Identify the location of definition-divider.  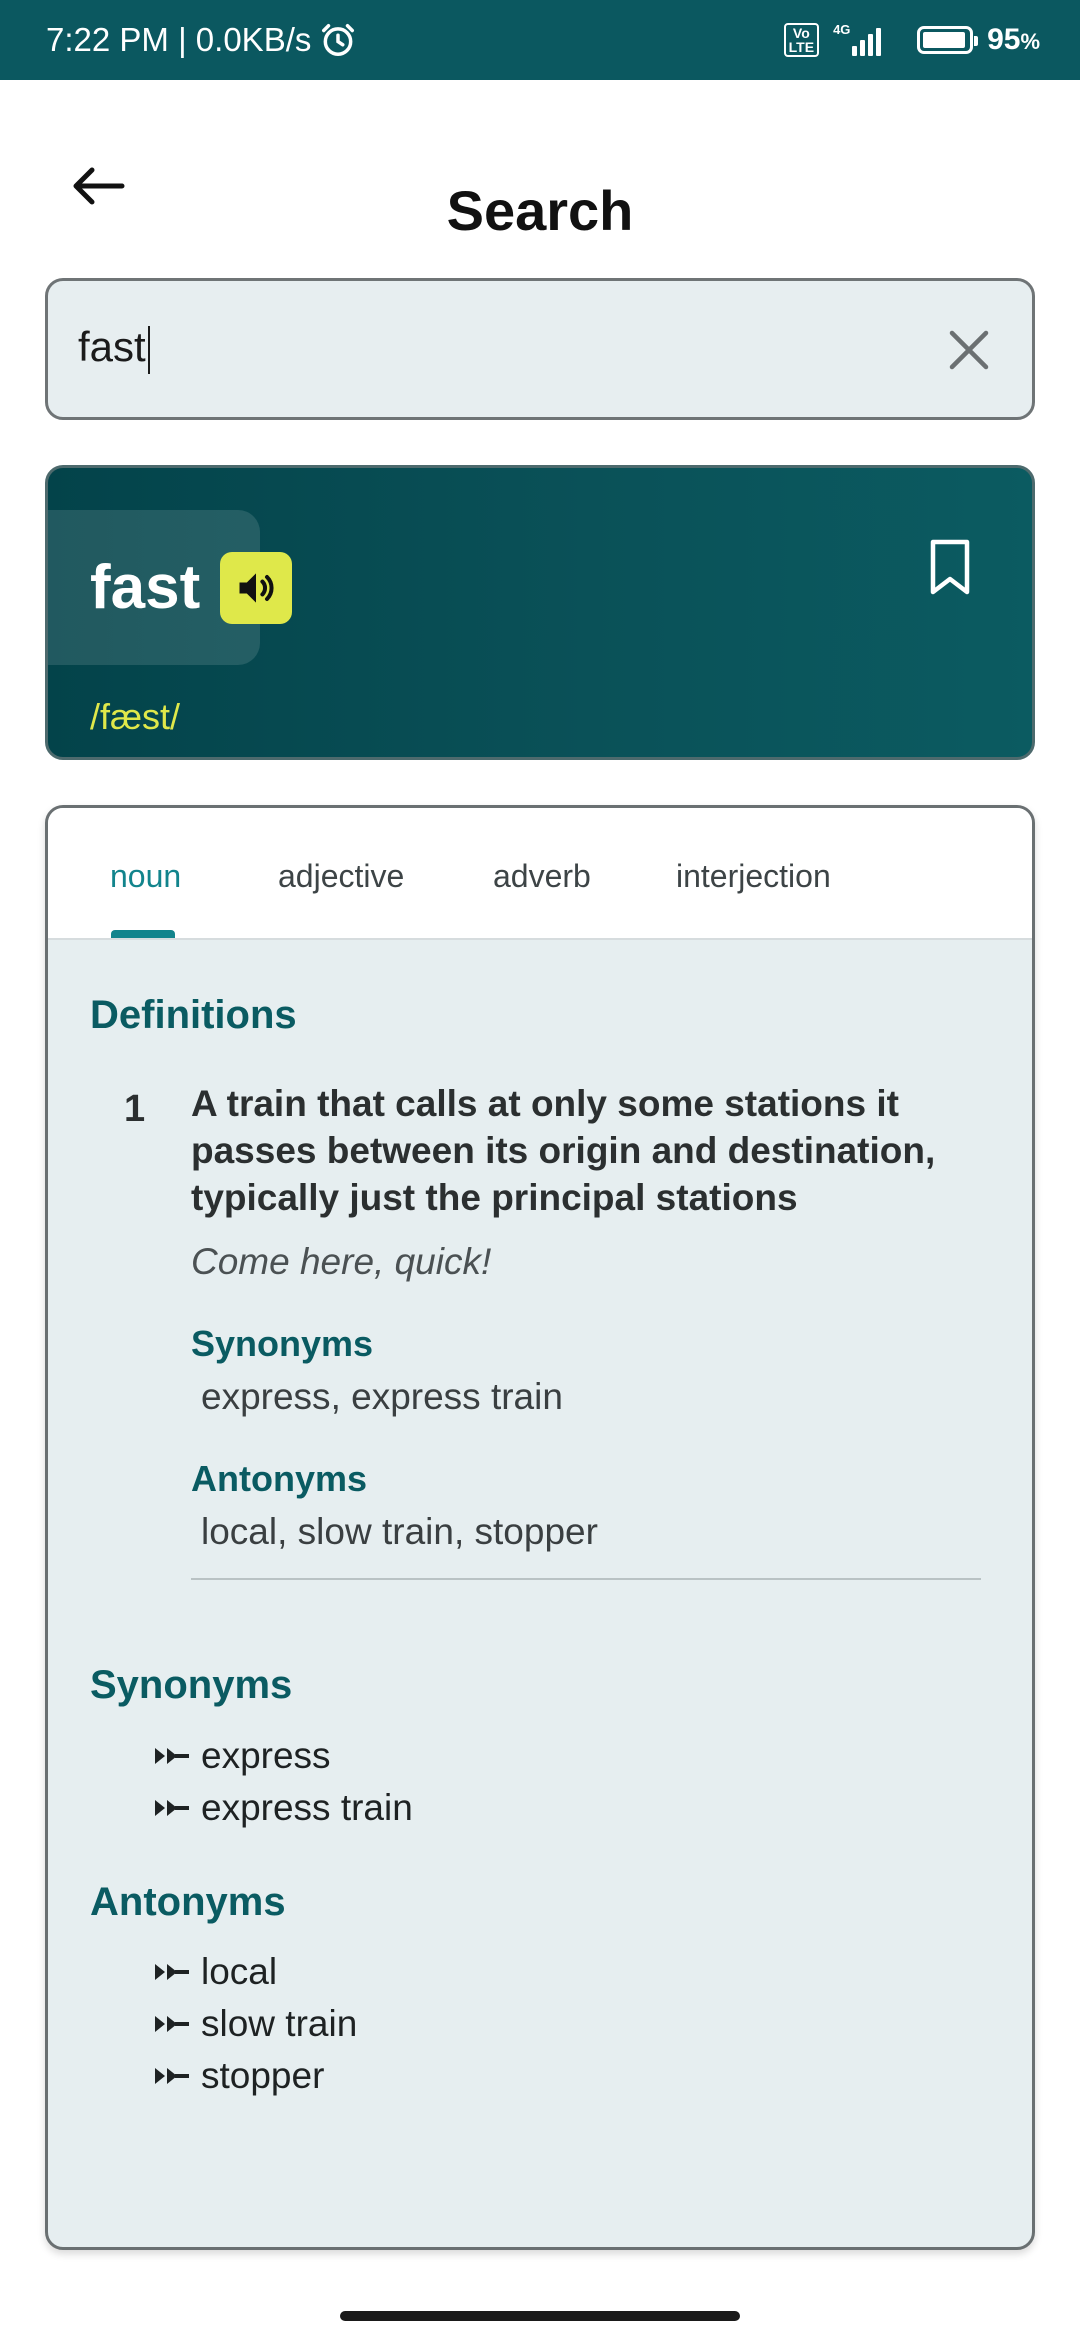
(586, 1579).